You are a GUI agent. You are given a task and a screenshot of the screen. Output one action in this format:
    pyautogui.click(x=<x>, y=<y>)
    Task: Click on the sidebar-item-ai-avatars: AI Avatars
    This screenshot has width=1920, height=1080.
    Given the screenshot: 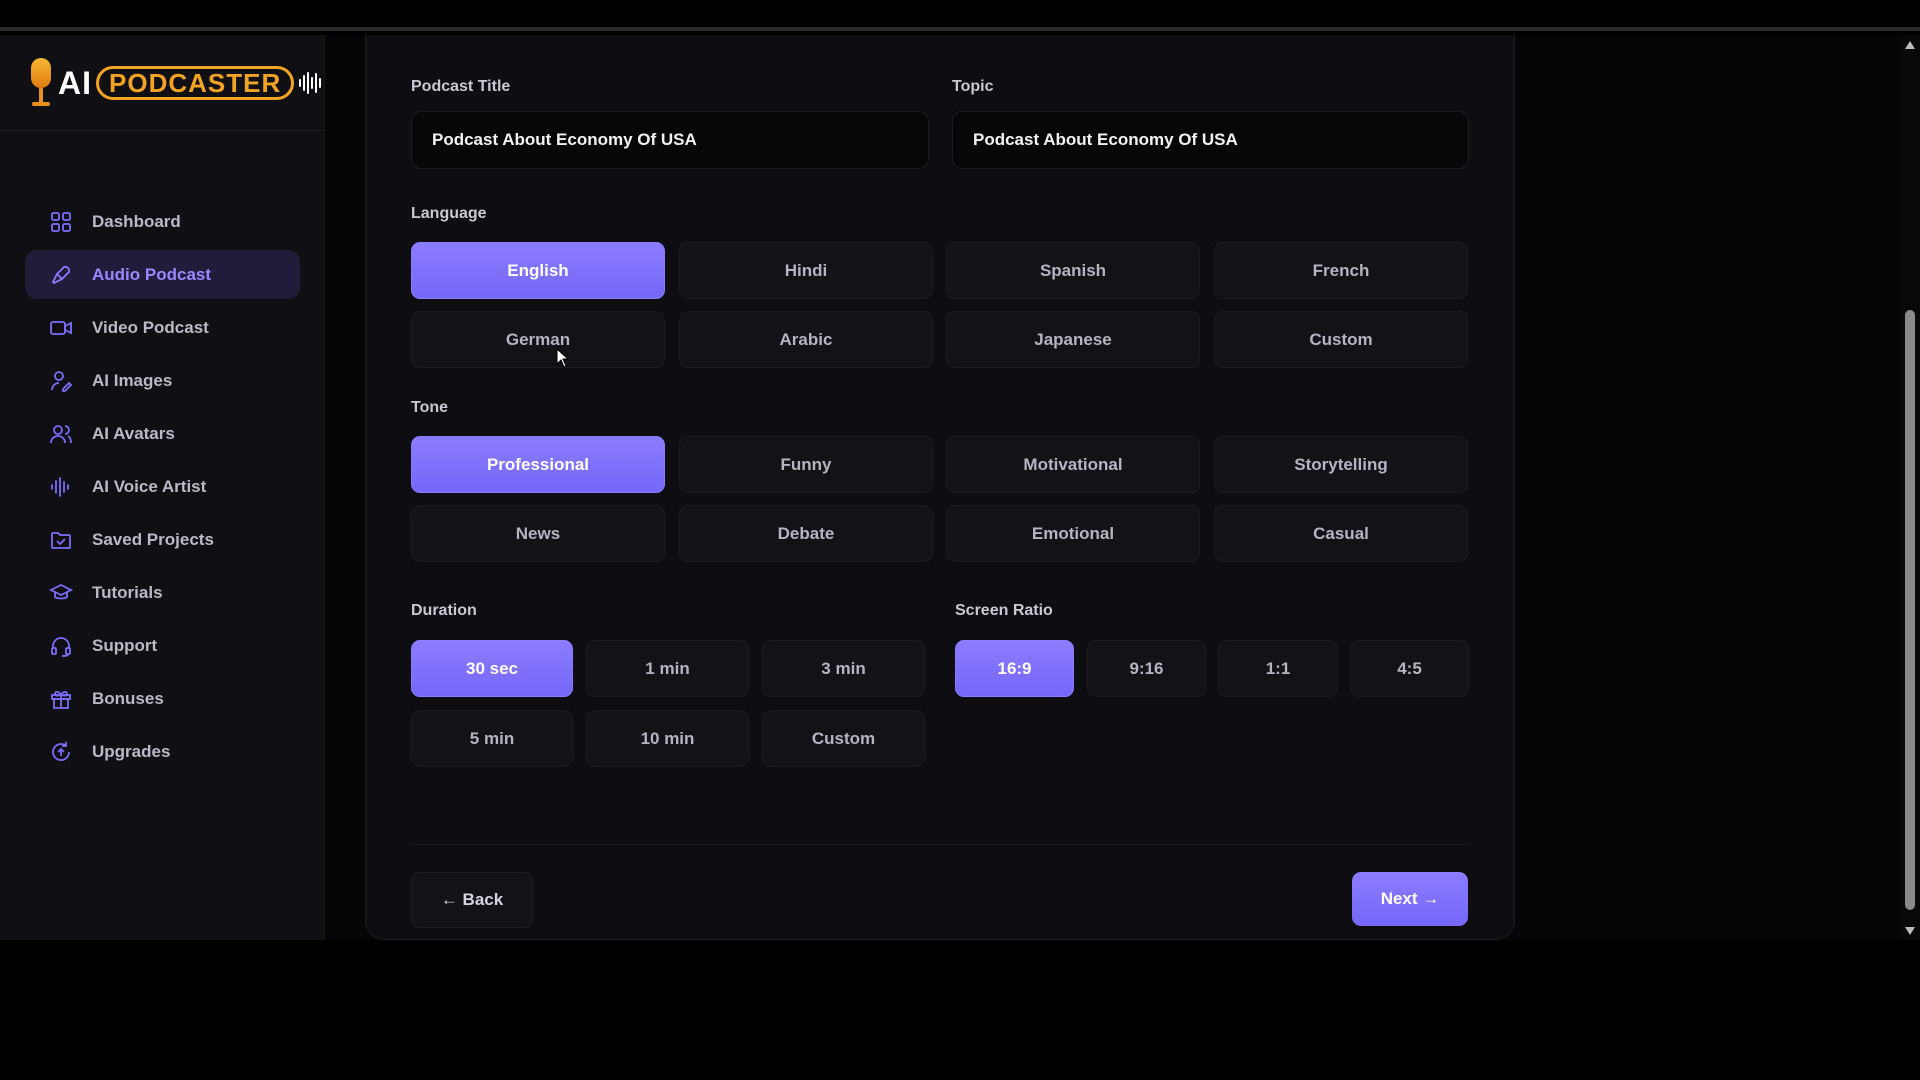 What is the action you would take?
    pyautogui.click(x=162, y=433)
    